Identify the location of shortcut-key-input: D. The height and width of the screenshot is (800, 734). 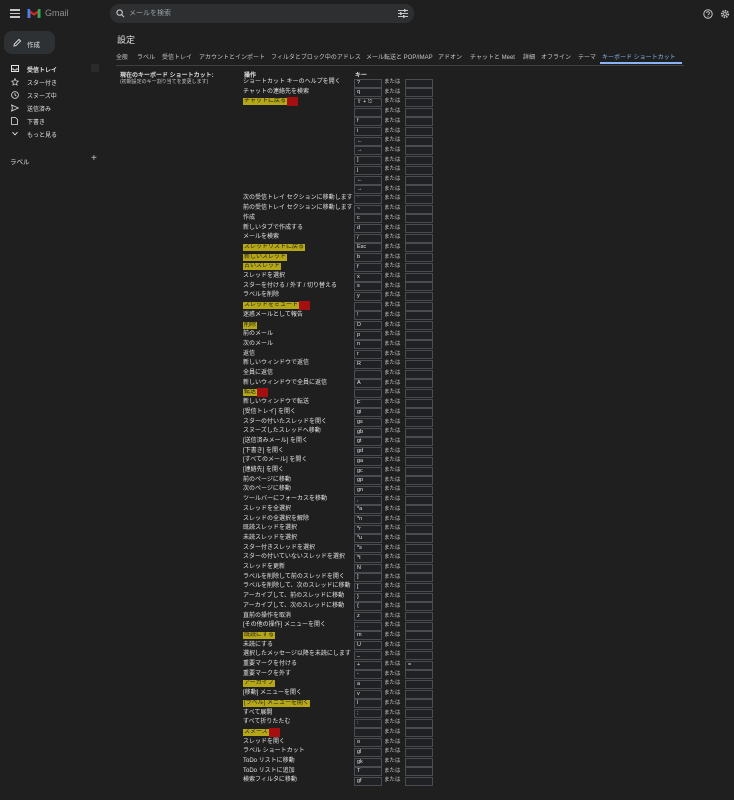
(368, 325).